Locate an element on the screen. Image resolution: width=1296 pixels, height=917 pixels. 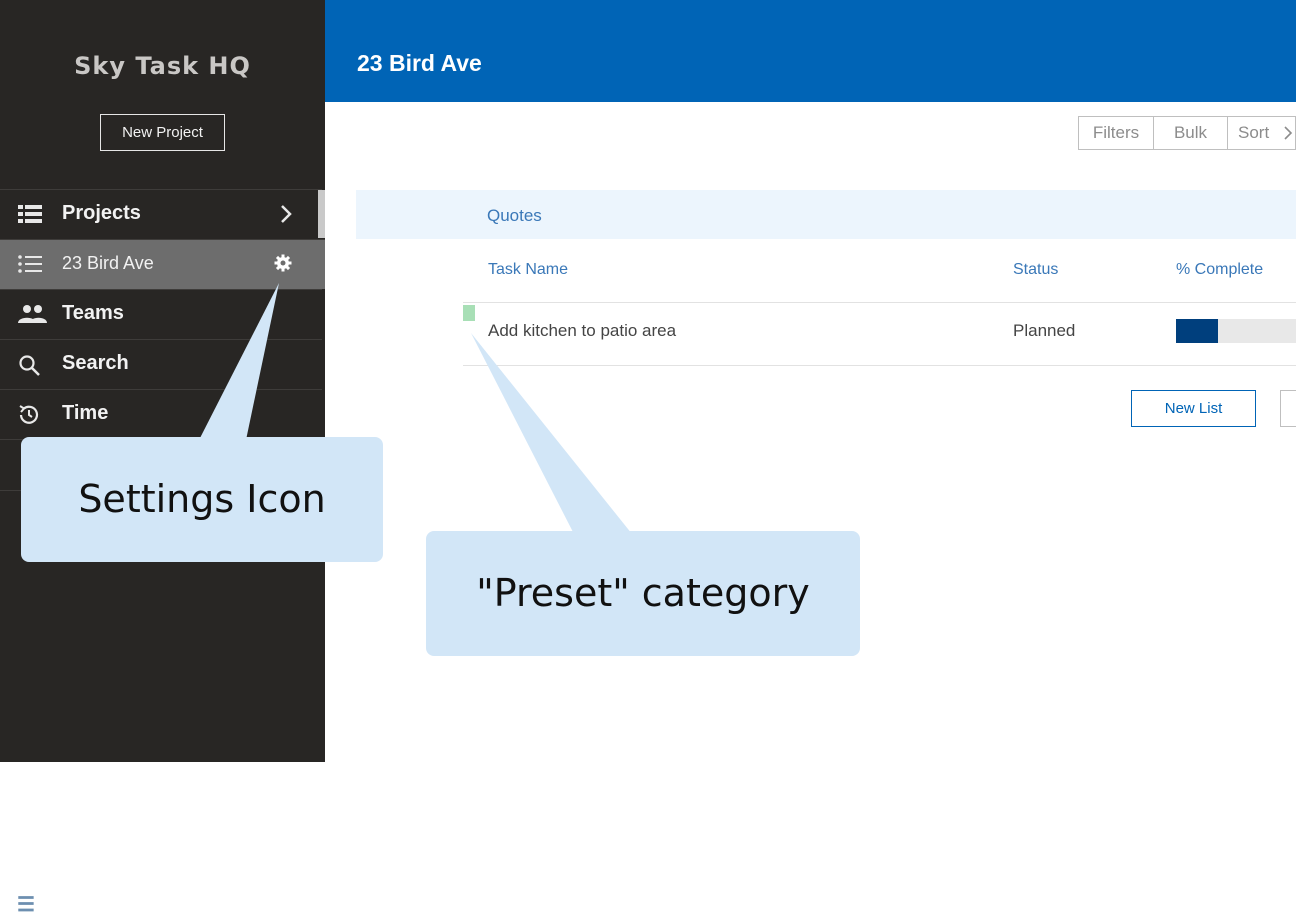
settings-callout-pointer is located at coordinates (239, 361).